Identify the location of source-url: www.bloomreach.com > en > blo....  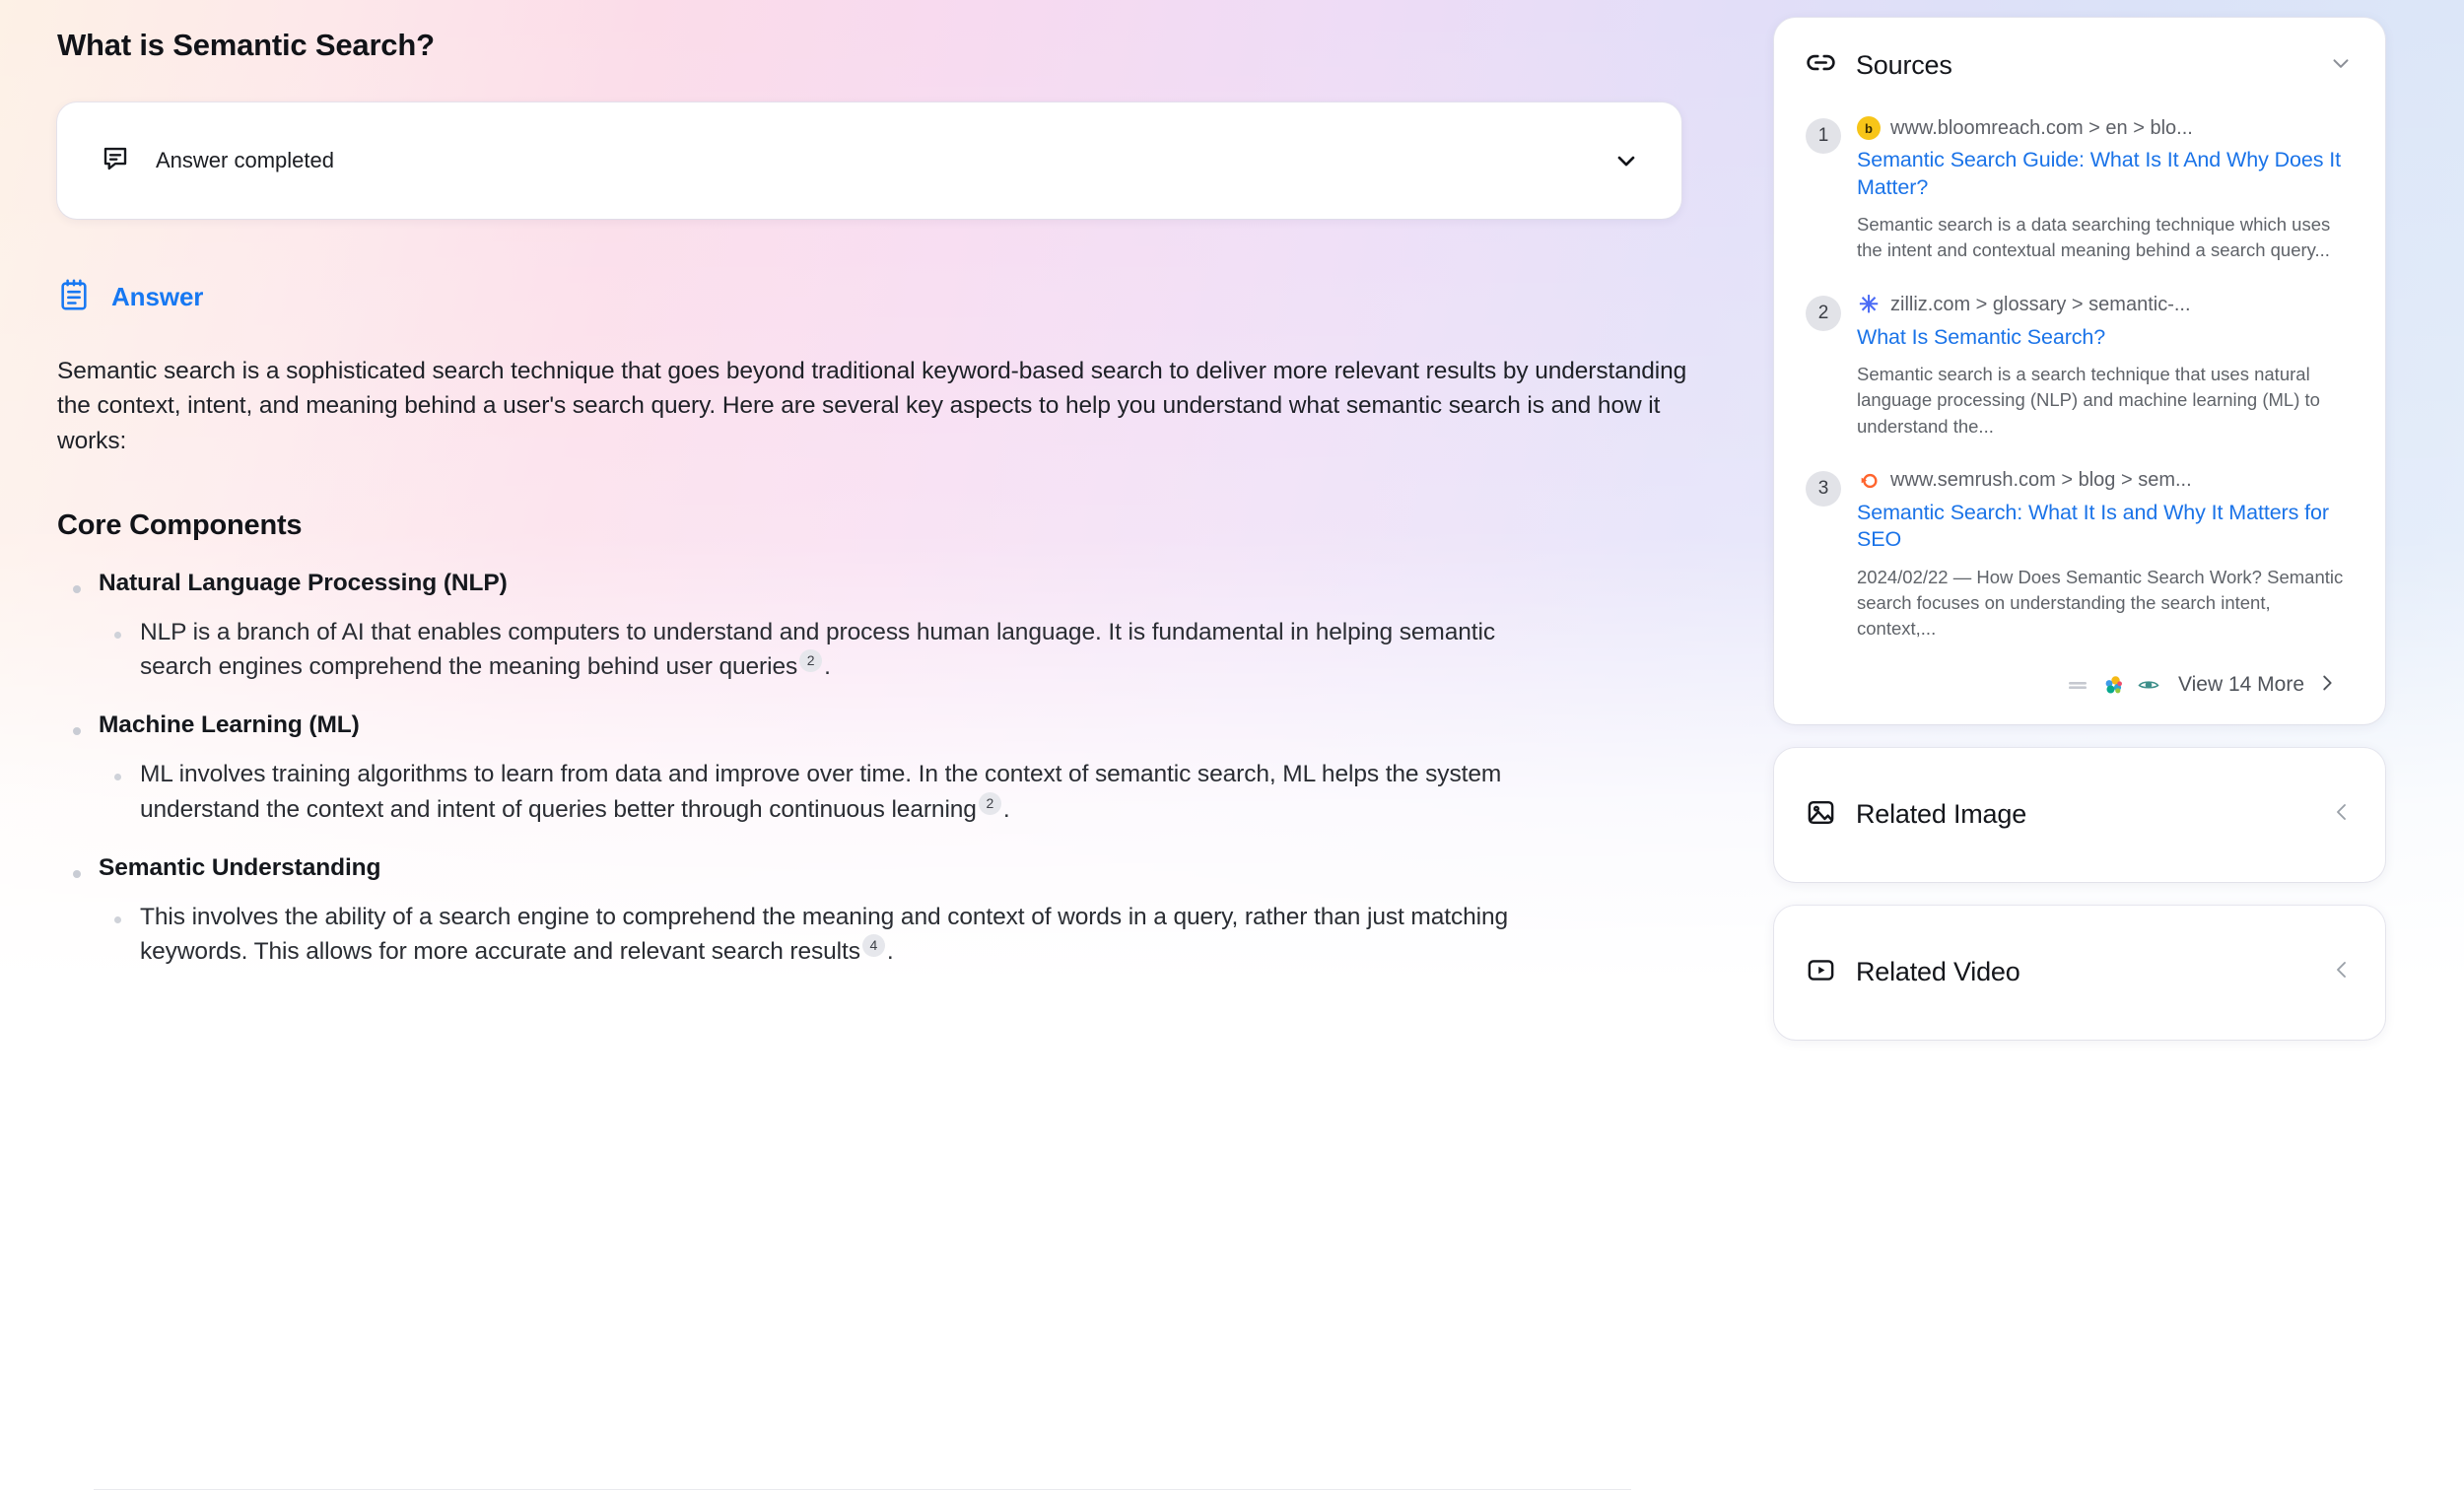
(2041, 127).